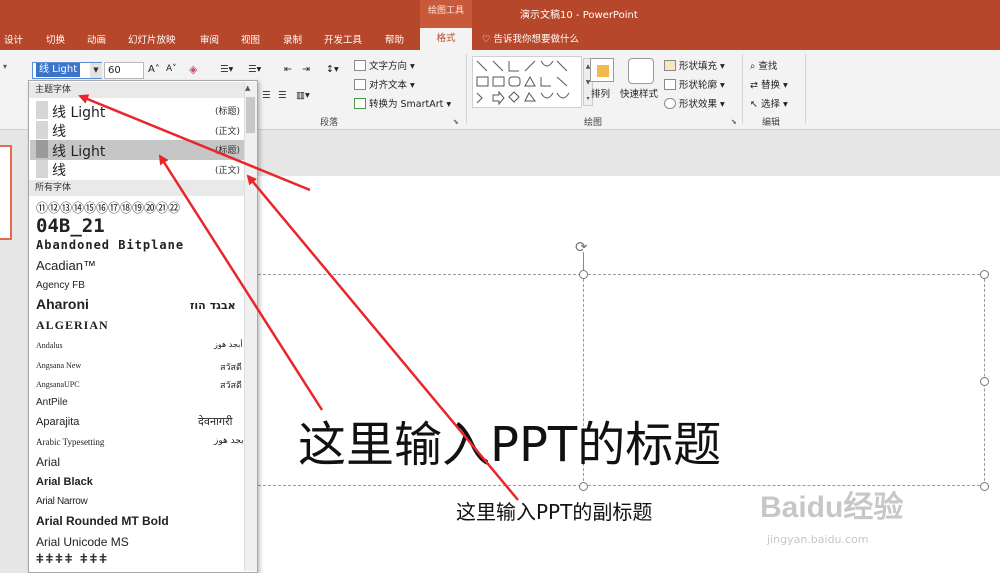 This screenshot has height=573, width=1000. What do you see at coordinates (250, 115) in the screenshot?
I see `scrollbar-thumb` at bounding box center [250, 115].